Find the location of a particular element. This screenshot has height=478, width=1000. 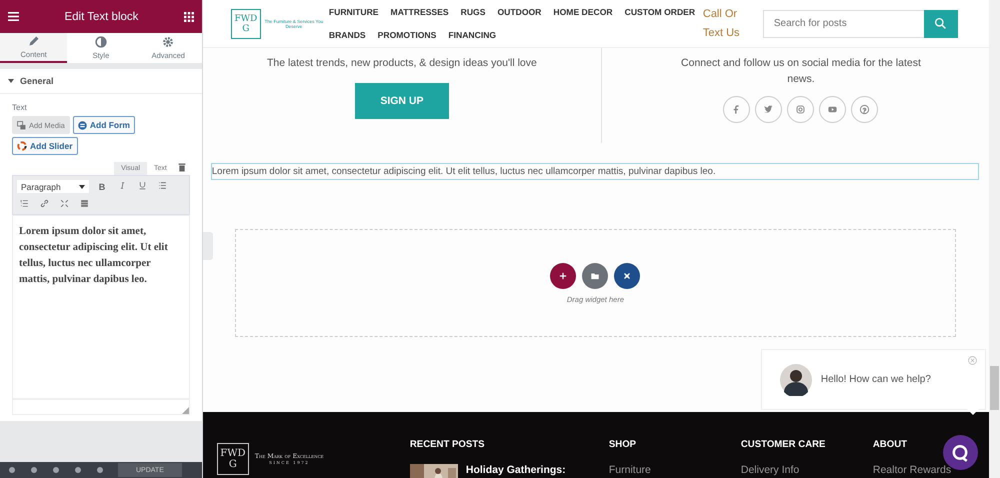

menu-icon is located at coordinates (13, 16).